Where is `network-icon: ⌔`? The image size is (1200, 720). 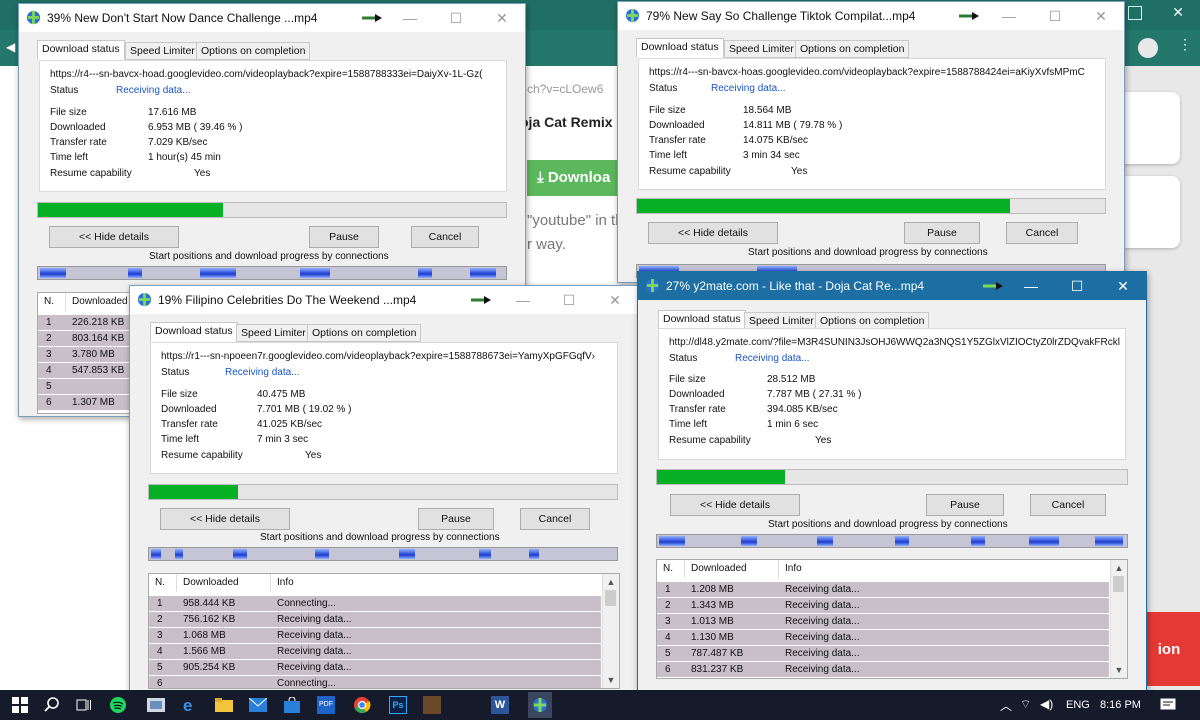
network-icon: ⌔ is located at coordinates (1025, 704).